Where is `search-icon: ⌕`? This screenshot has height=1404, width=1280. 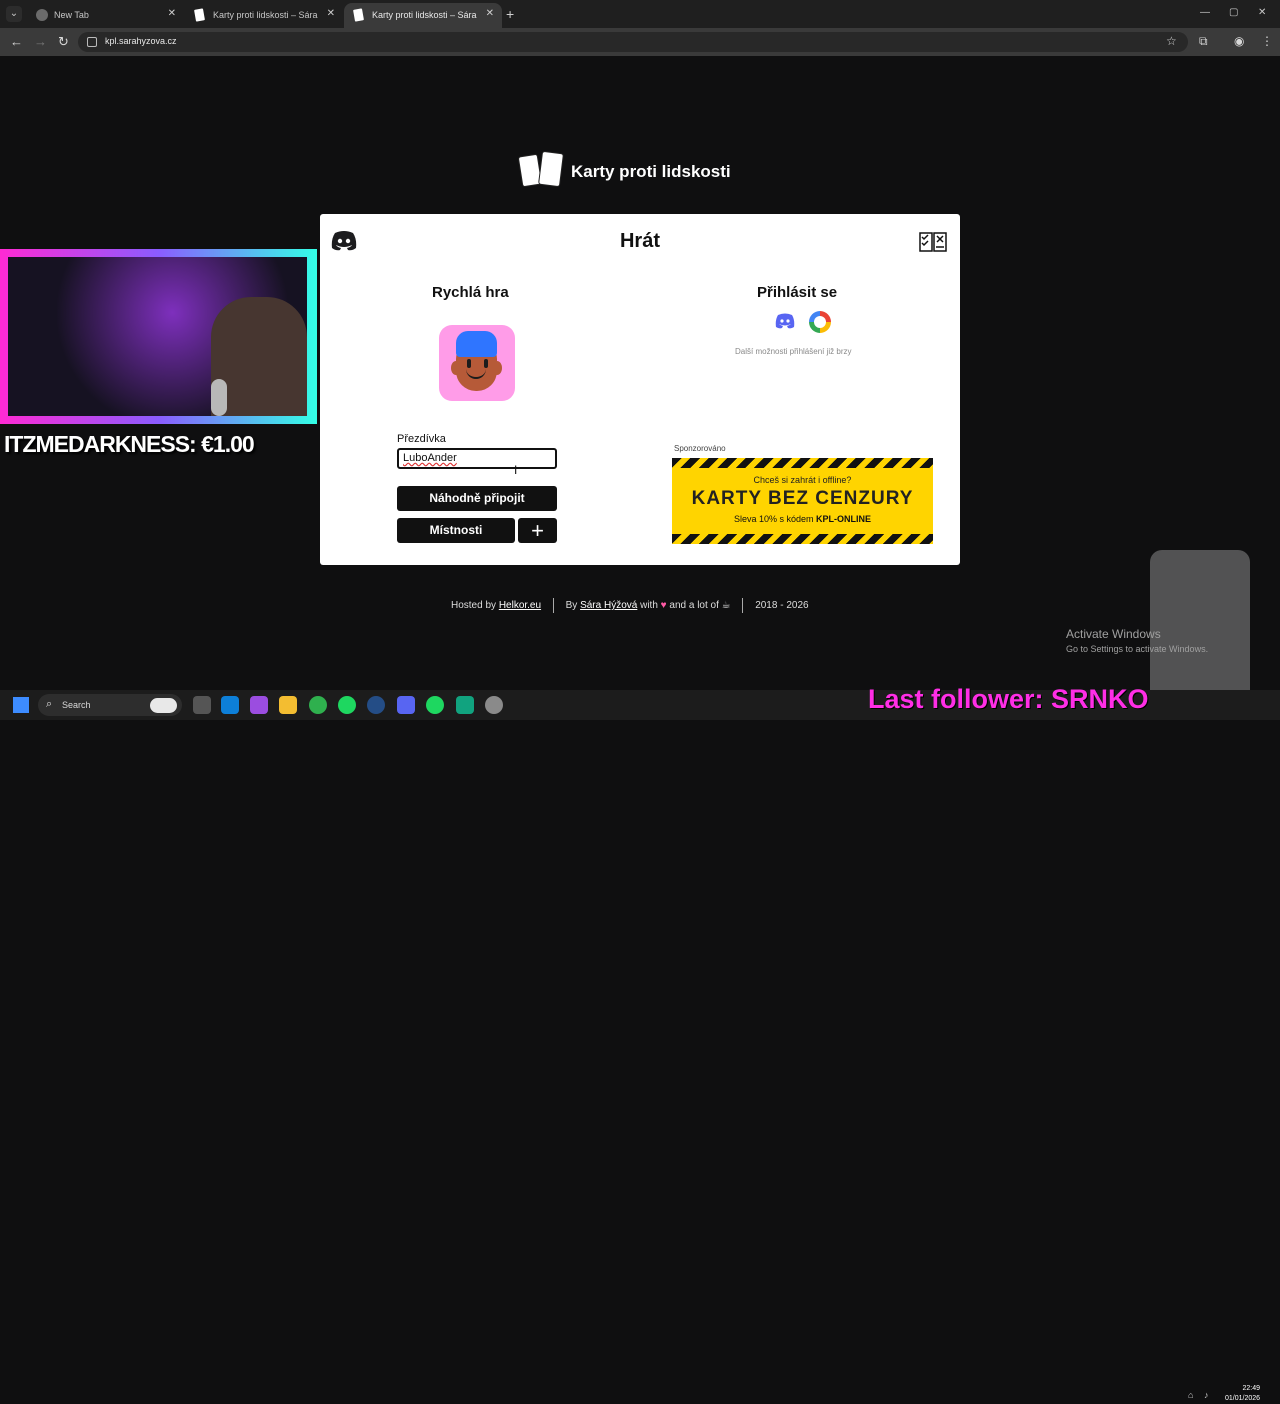
search-icon: ⌕ is located at coordinates (49, 704).